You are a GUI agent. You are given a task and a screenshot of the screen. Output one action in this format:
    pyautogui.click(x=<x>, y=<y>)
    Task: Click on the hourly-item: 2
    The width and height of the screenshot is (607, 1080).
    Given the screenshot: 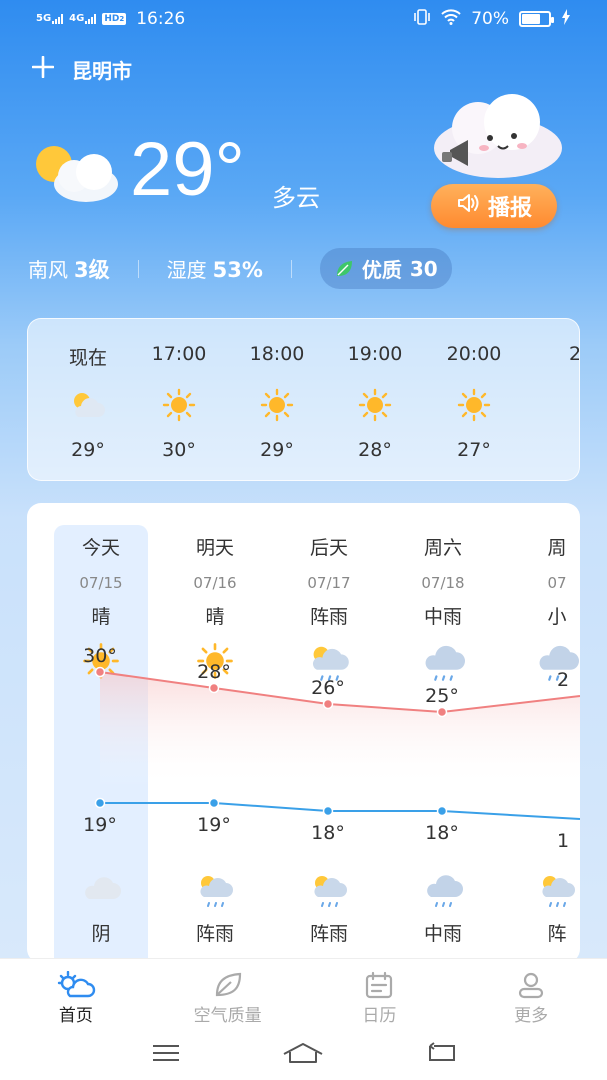 What is the action you would take?
    pyautogui.click(x=555, y=391)
    